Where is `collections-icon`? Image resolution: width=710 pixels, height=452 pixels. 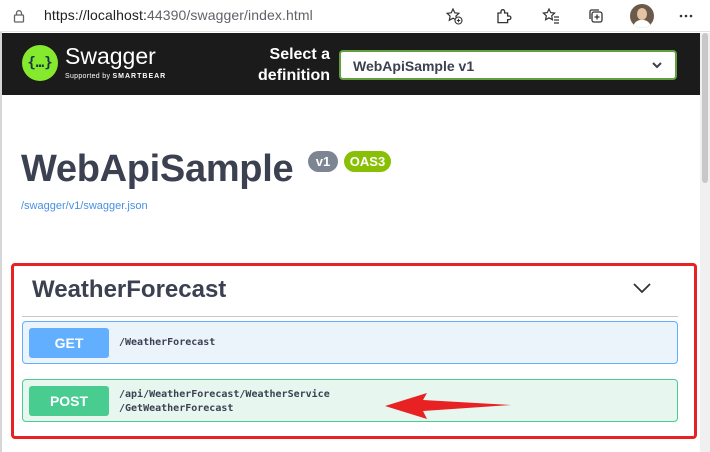
collections-icon is located at coordinates (596, 16).